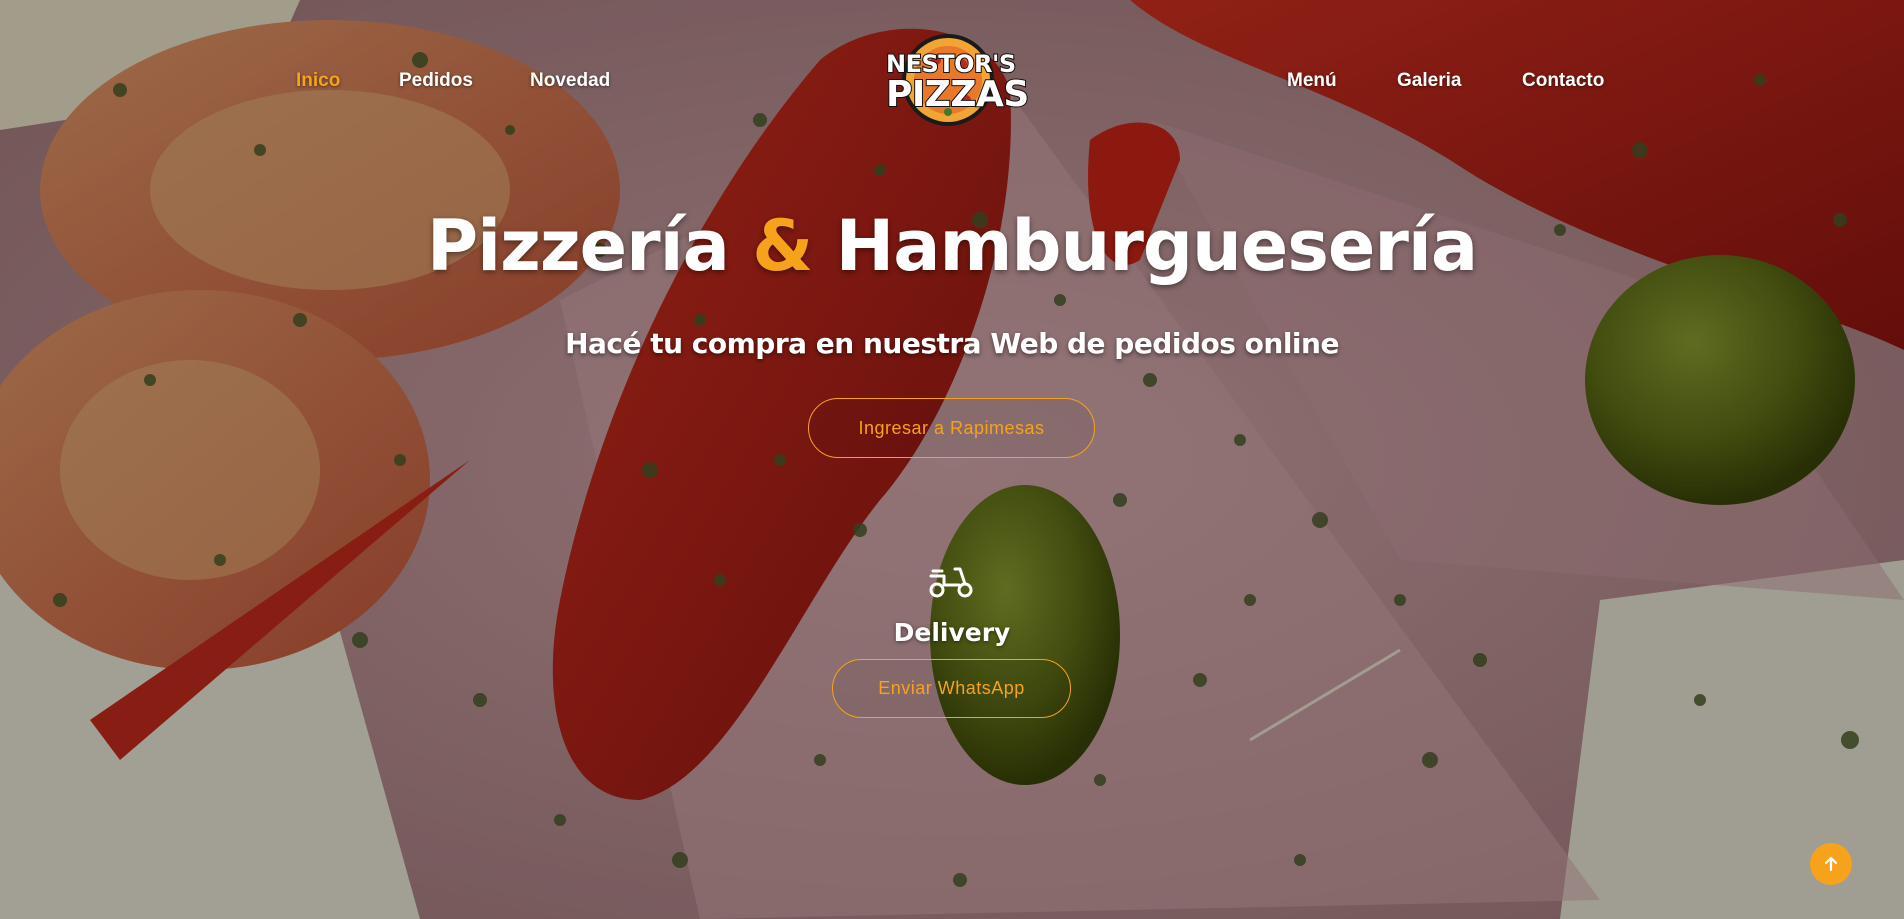 Image resolution: width=1904 pixels, height=919 pixels. What do you see at coordinates (1157, 246) in the screenshot?
I see `hero-title-part2: Hamburguesería` at bounding box center [1157, 246].